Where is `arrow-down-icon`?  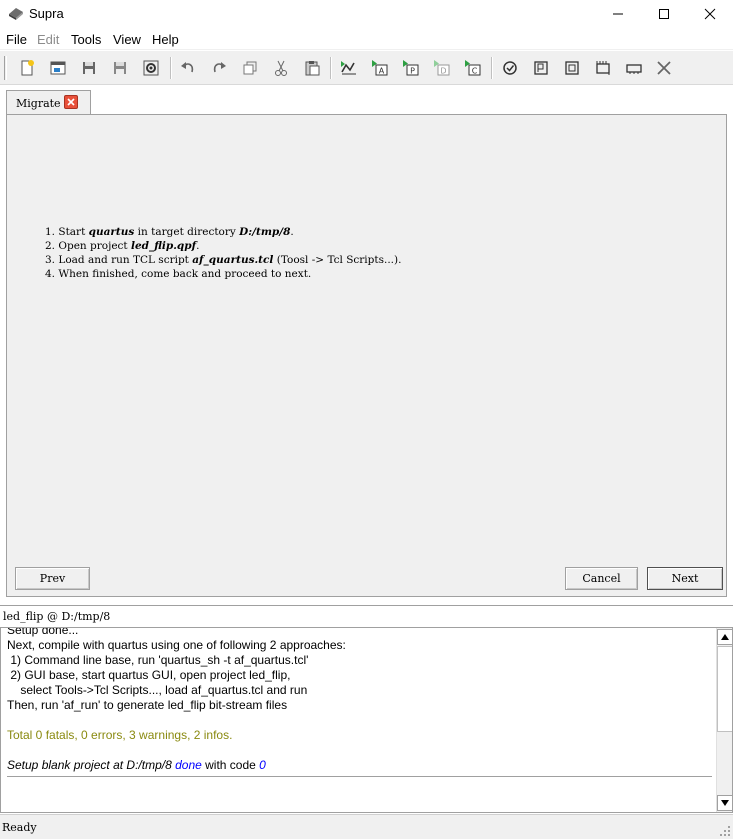
arrow-down-icon is located at coordinates (725, 803).